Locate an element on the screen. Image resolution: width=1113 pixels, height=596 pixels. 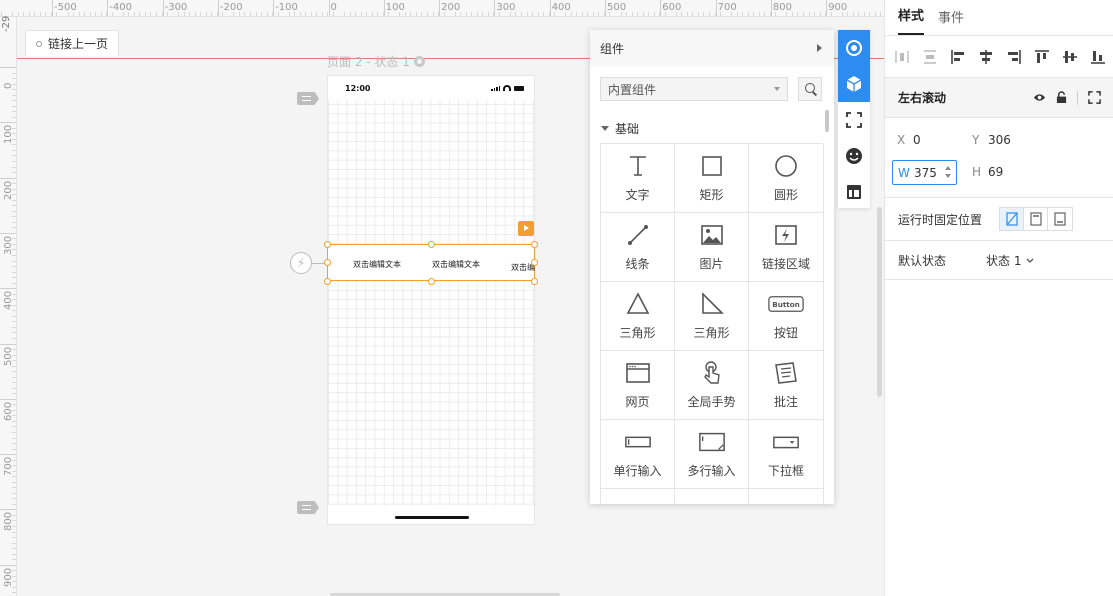
align-top-icon is located at coordinates (1042, 57).